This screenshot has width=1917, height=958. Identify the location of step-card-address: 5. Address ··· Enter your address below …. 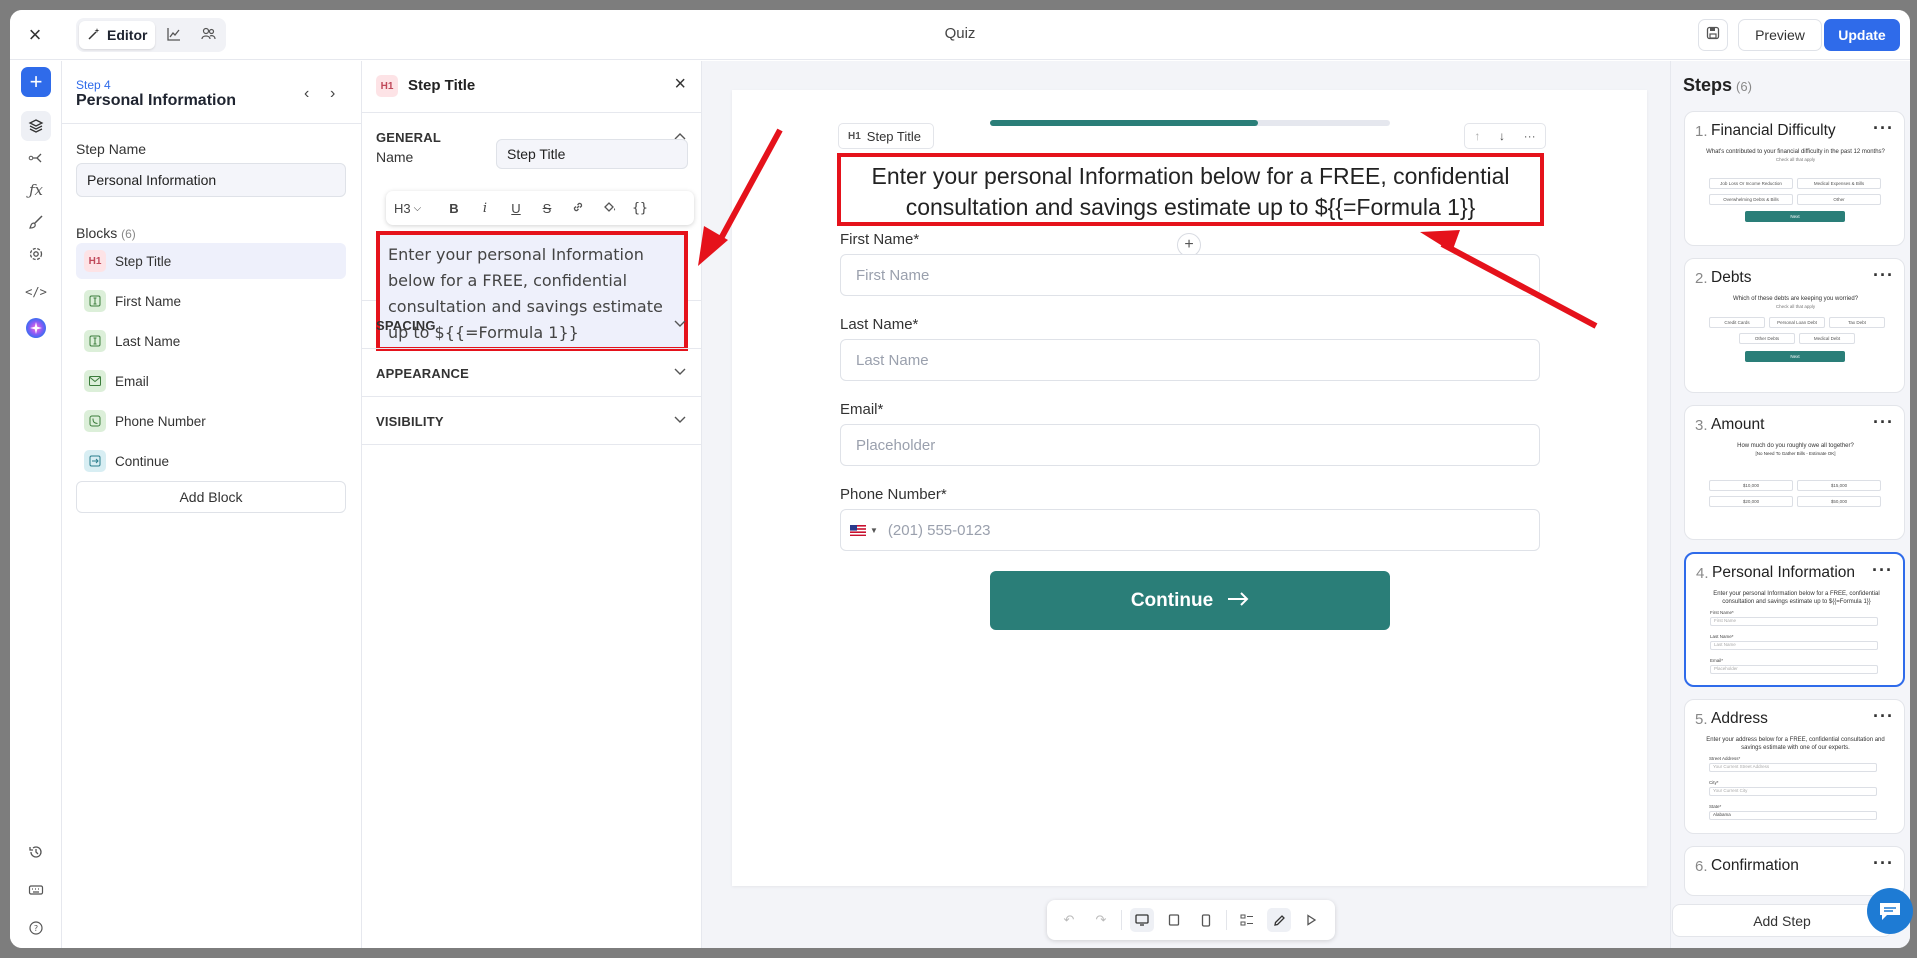
(1794, 766).